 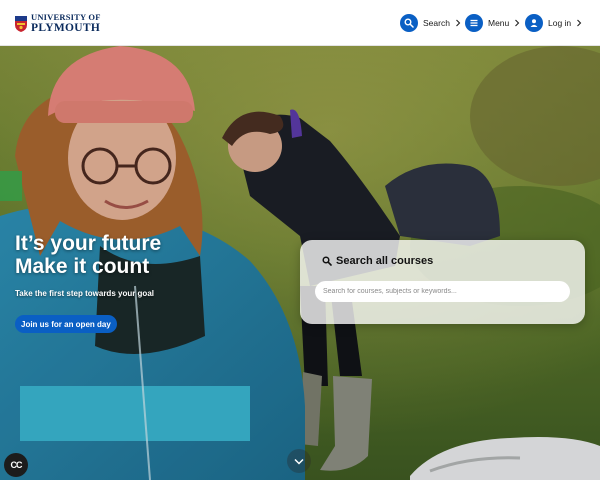 I want to click on nav-login-button: Log in, so click(x=553, y=23).